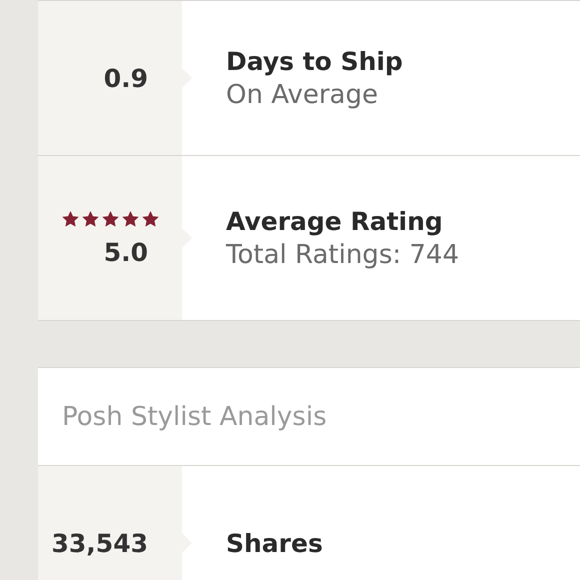 The width and height of the screenshot is (580, 580). What do you see at coordinates (126, 252) in the screenshot?
I see `stat-value: 5.0` at bounding box center [126, 252].